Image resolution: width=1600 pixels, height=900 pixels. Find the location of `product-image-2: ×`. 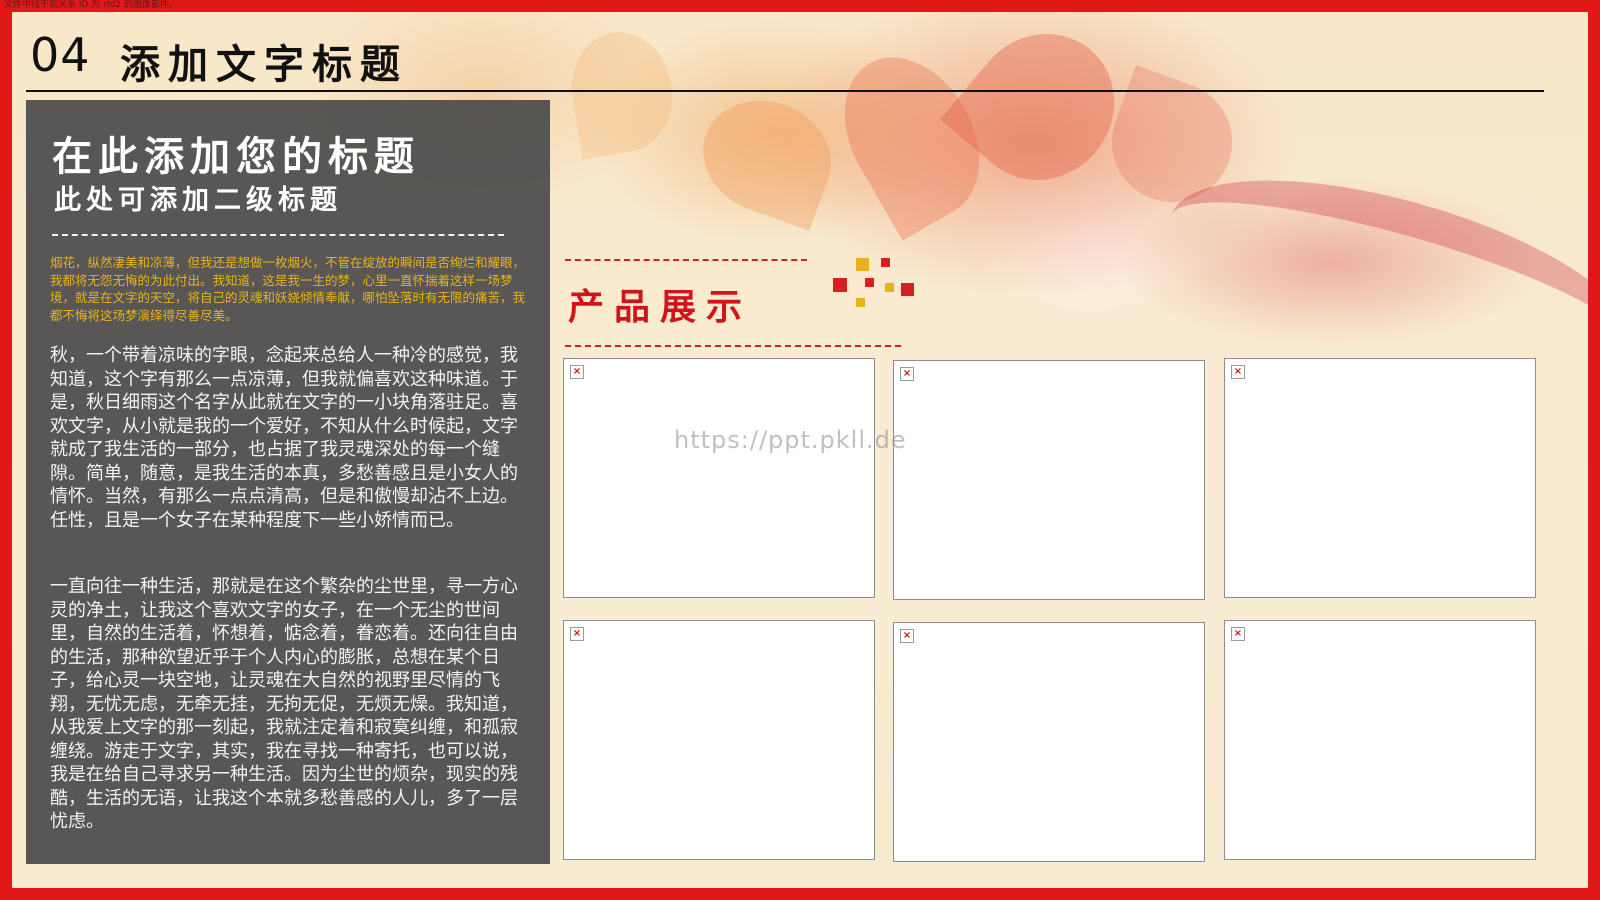

product-image-2: × is located at coordinates (1049, 480).